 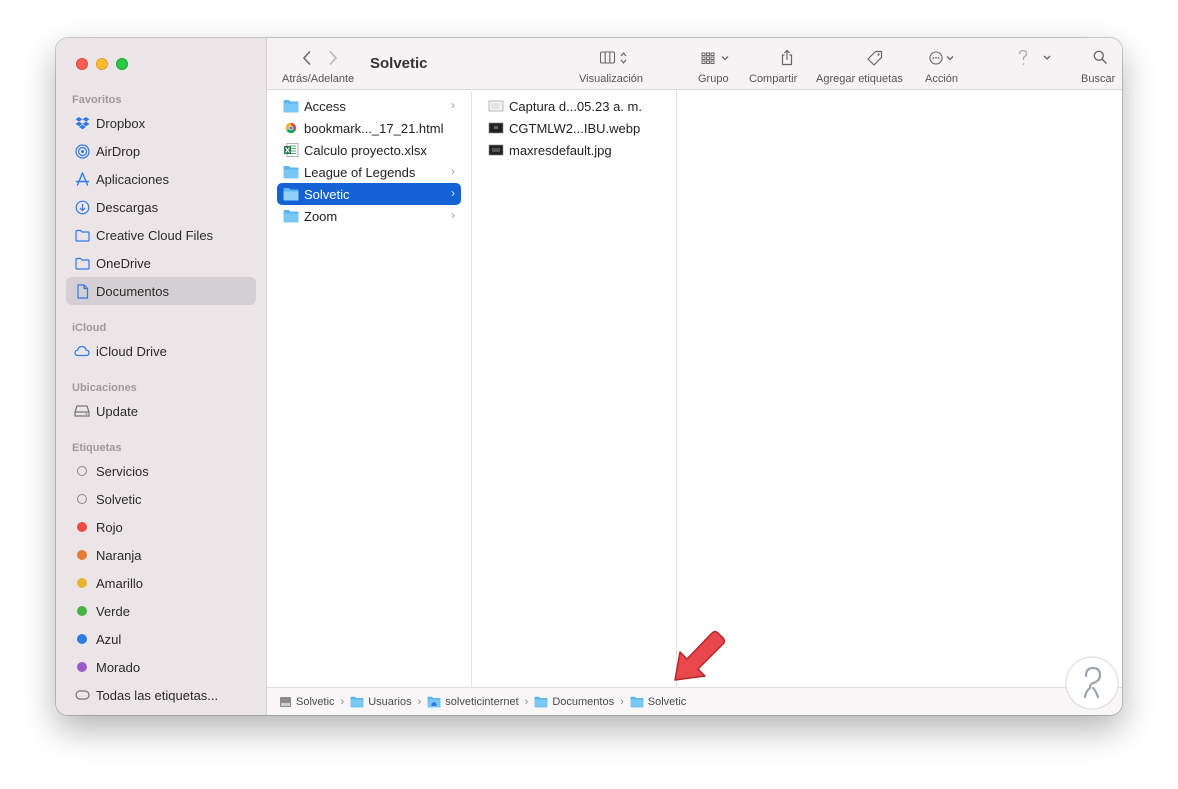 I want to click on sidebar-tag-servicios: Servicios, so click(x=161, y=471).